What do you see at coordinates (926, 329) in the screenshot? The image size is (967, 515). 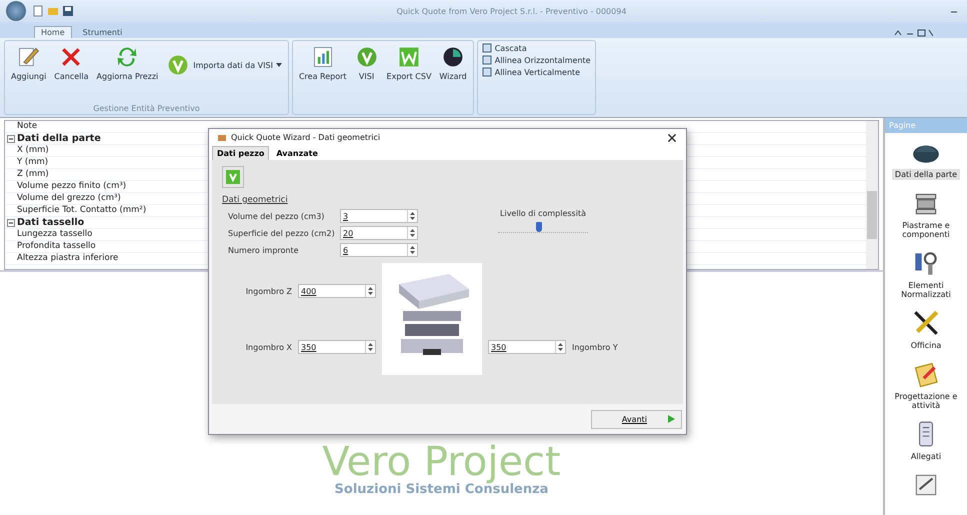 I see `page-item: Officina` at bounding box center [926, 329].